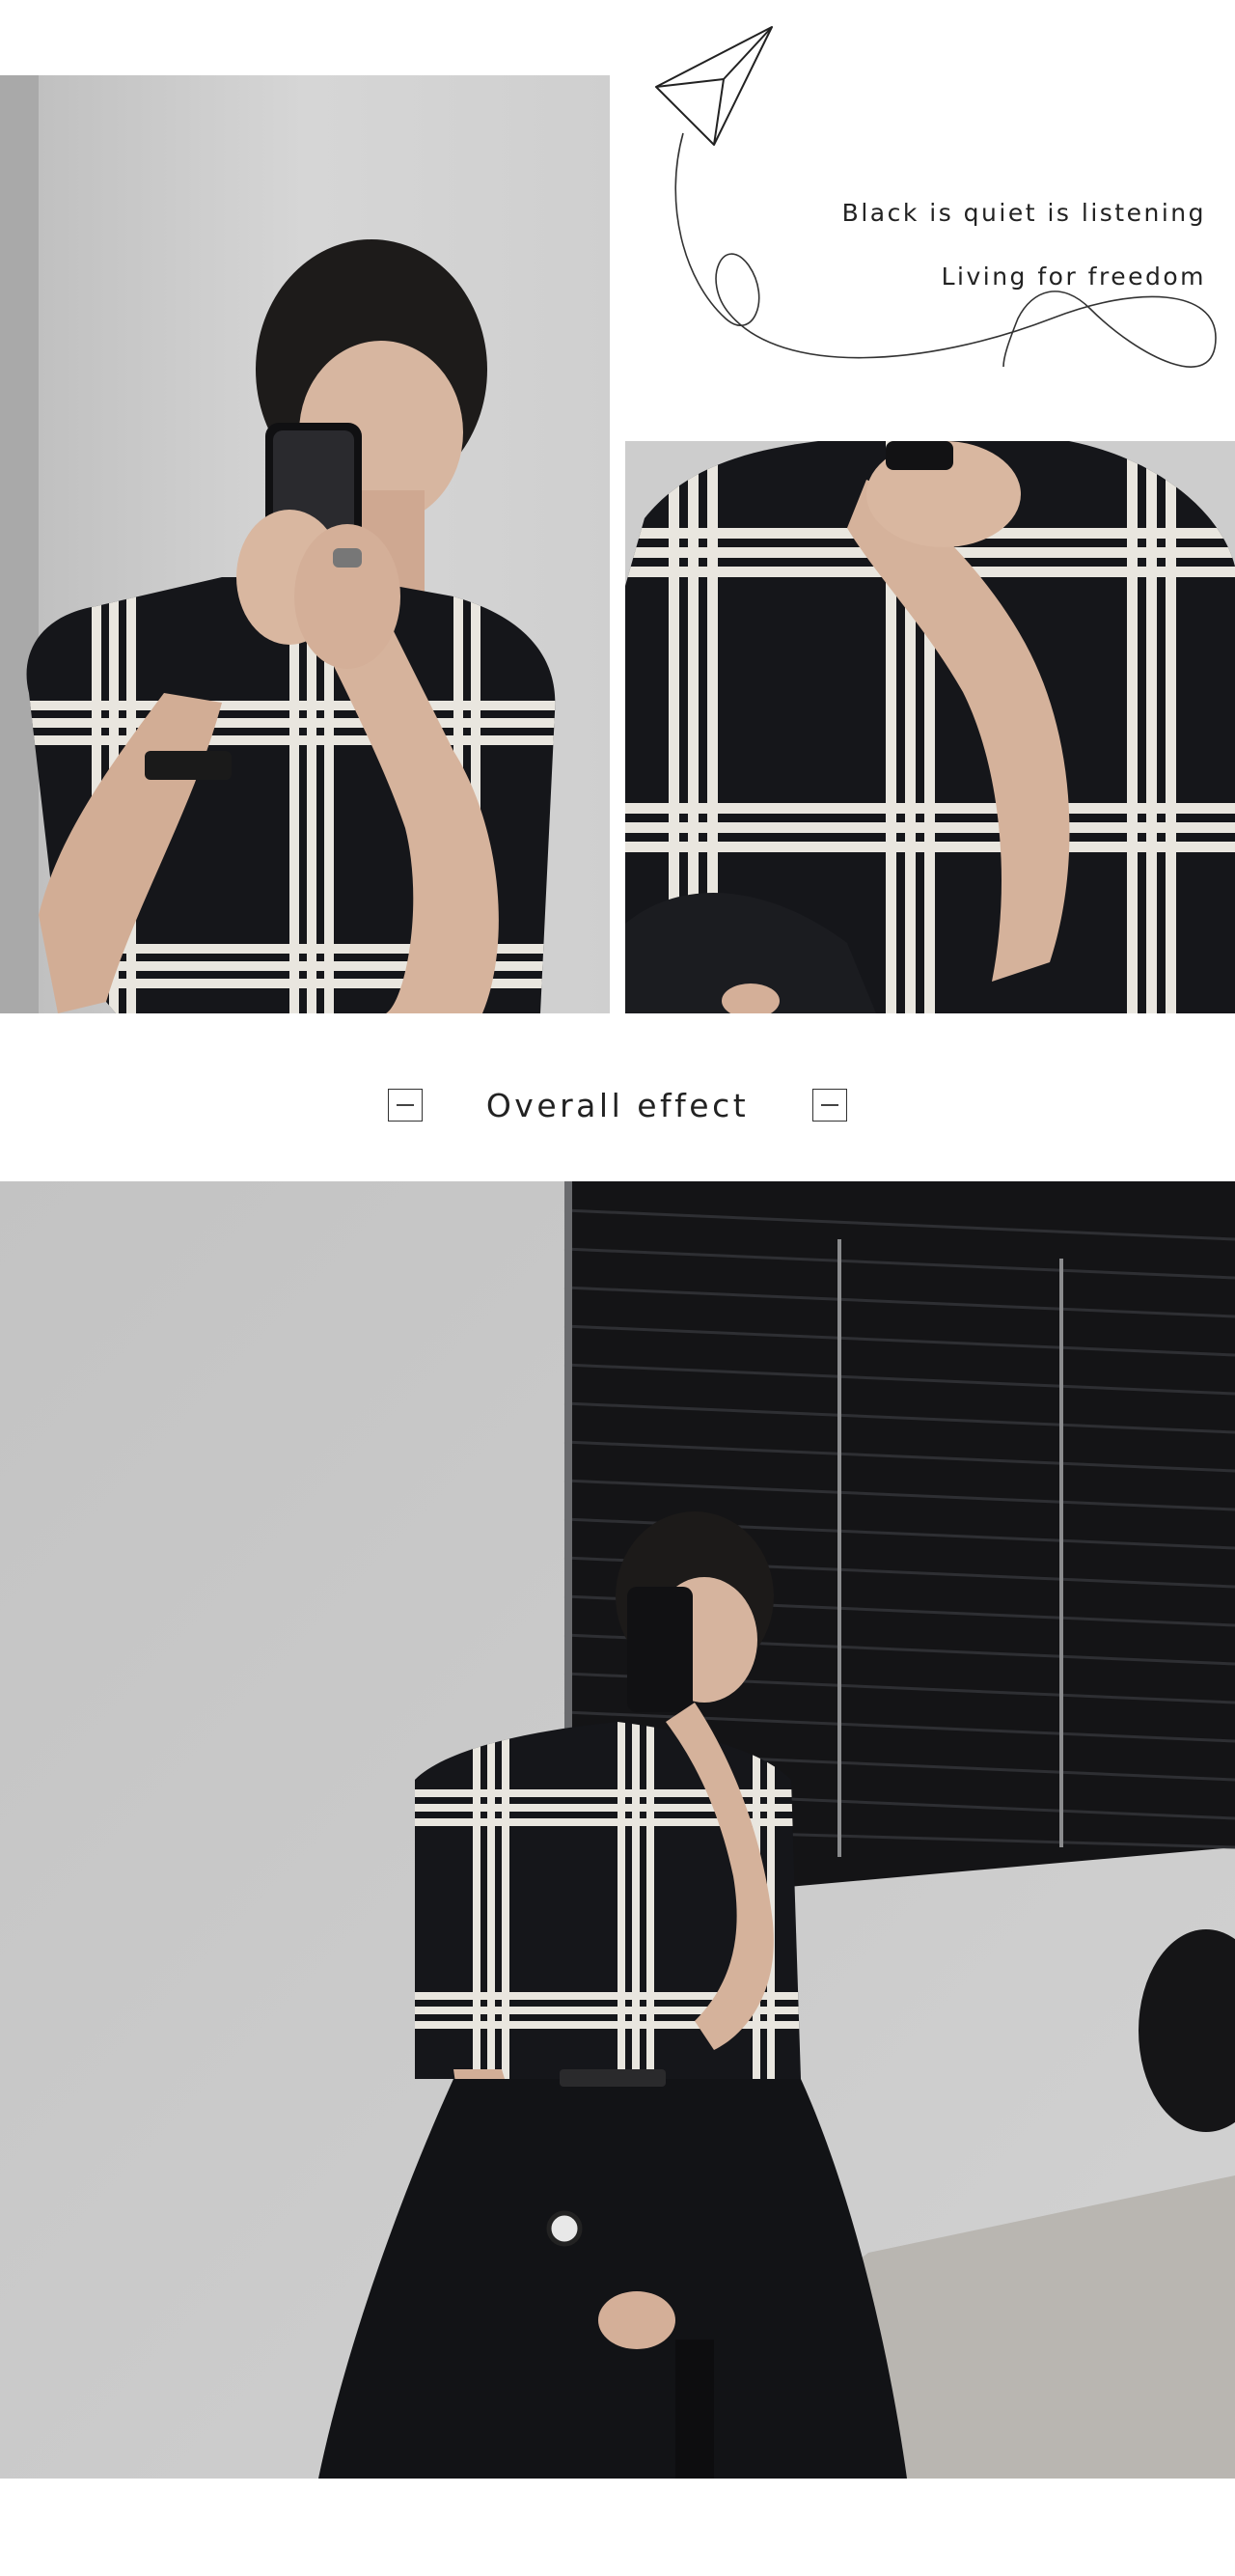 The width and height of the screenshot is (1235, 2576). What do you see at coordinates (930, 727) in the screenshot?
I see `product-photo-shirt-closeup` at bounding box center [930, 727].